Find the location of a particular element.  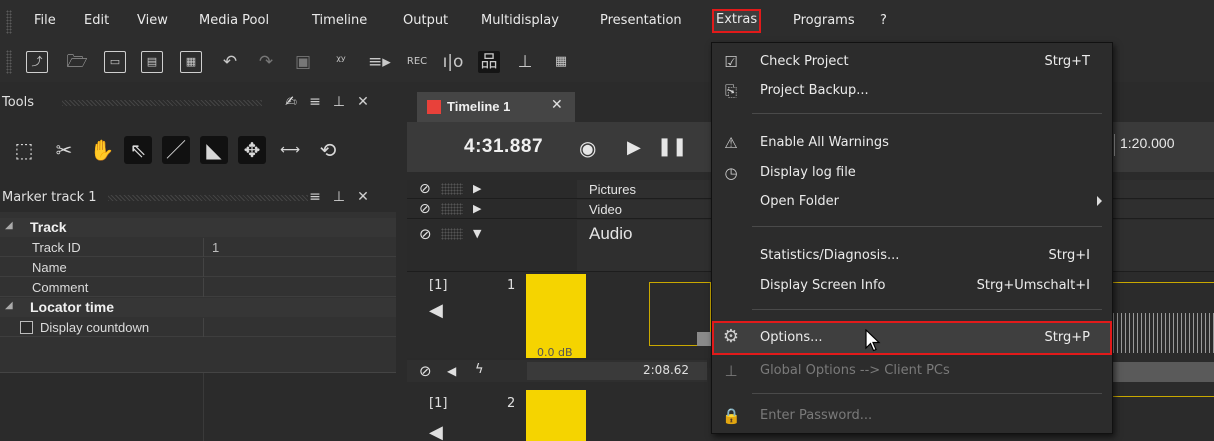

line-tool-icon: ／ is located at coordinates (176, 150).